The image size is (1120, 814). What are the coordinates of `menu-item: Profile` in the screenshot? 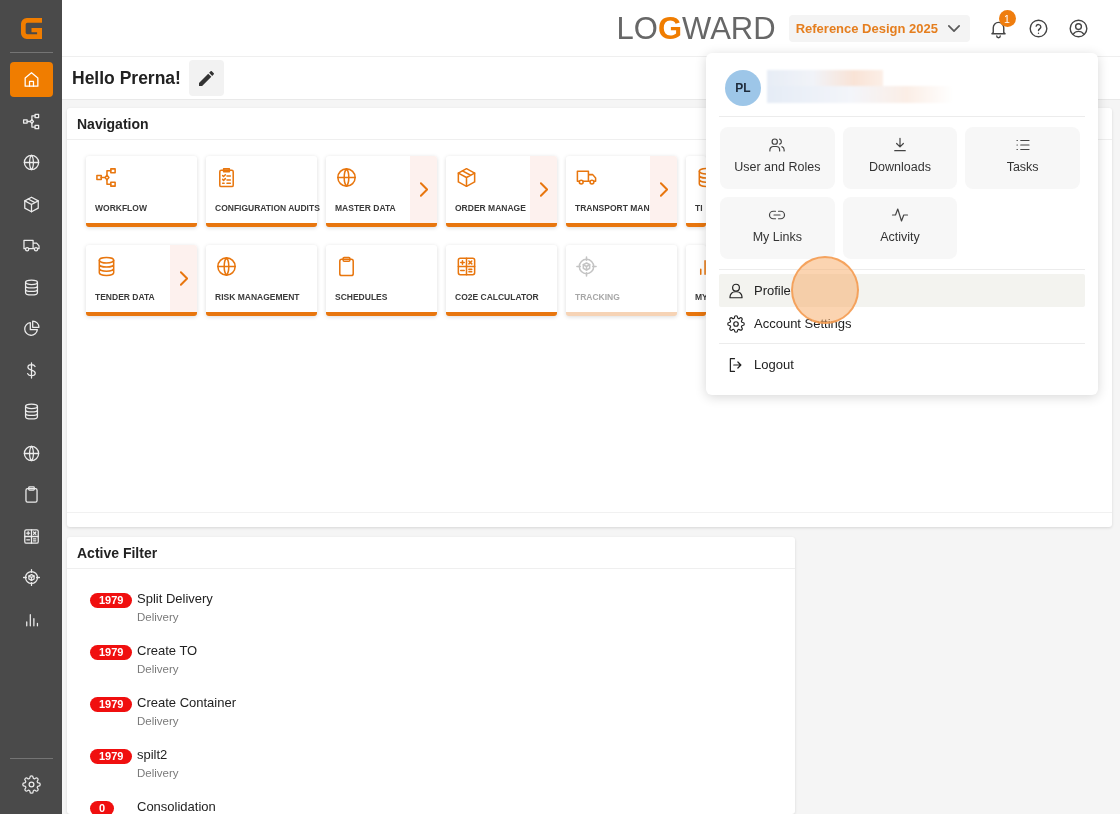 It's located at (902, 290).